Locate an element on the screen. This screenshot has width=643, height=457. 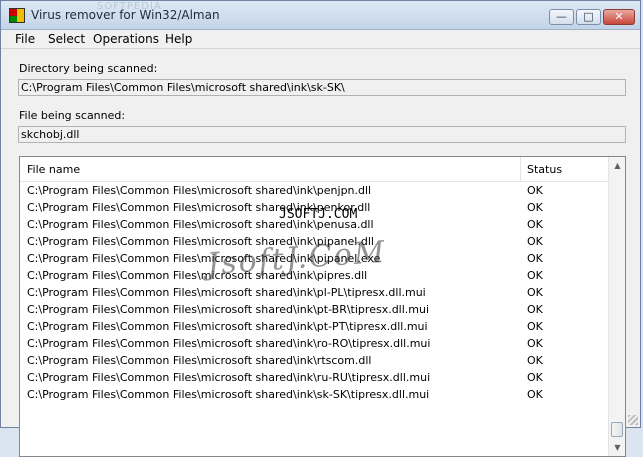
column-header-status: Status is located at coordinates (544, 169).